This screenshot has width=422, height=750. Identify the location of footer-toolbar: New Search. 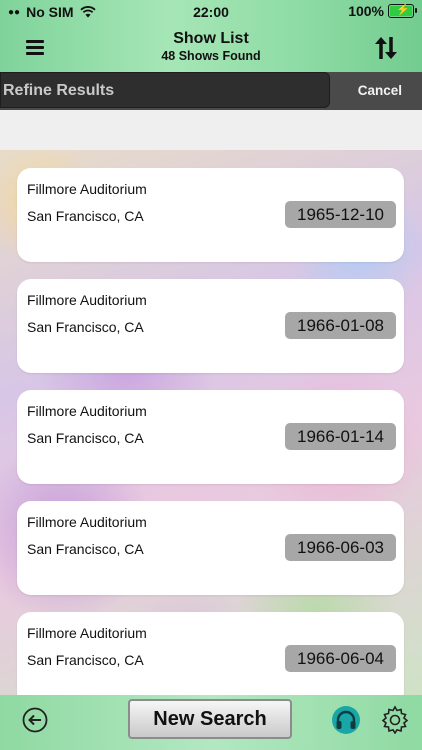
(211, 722).